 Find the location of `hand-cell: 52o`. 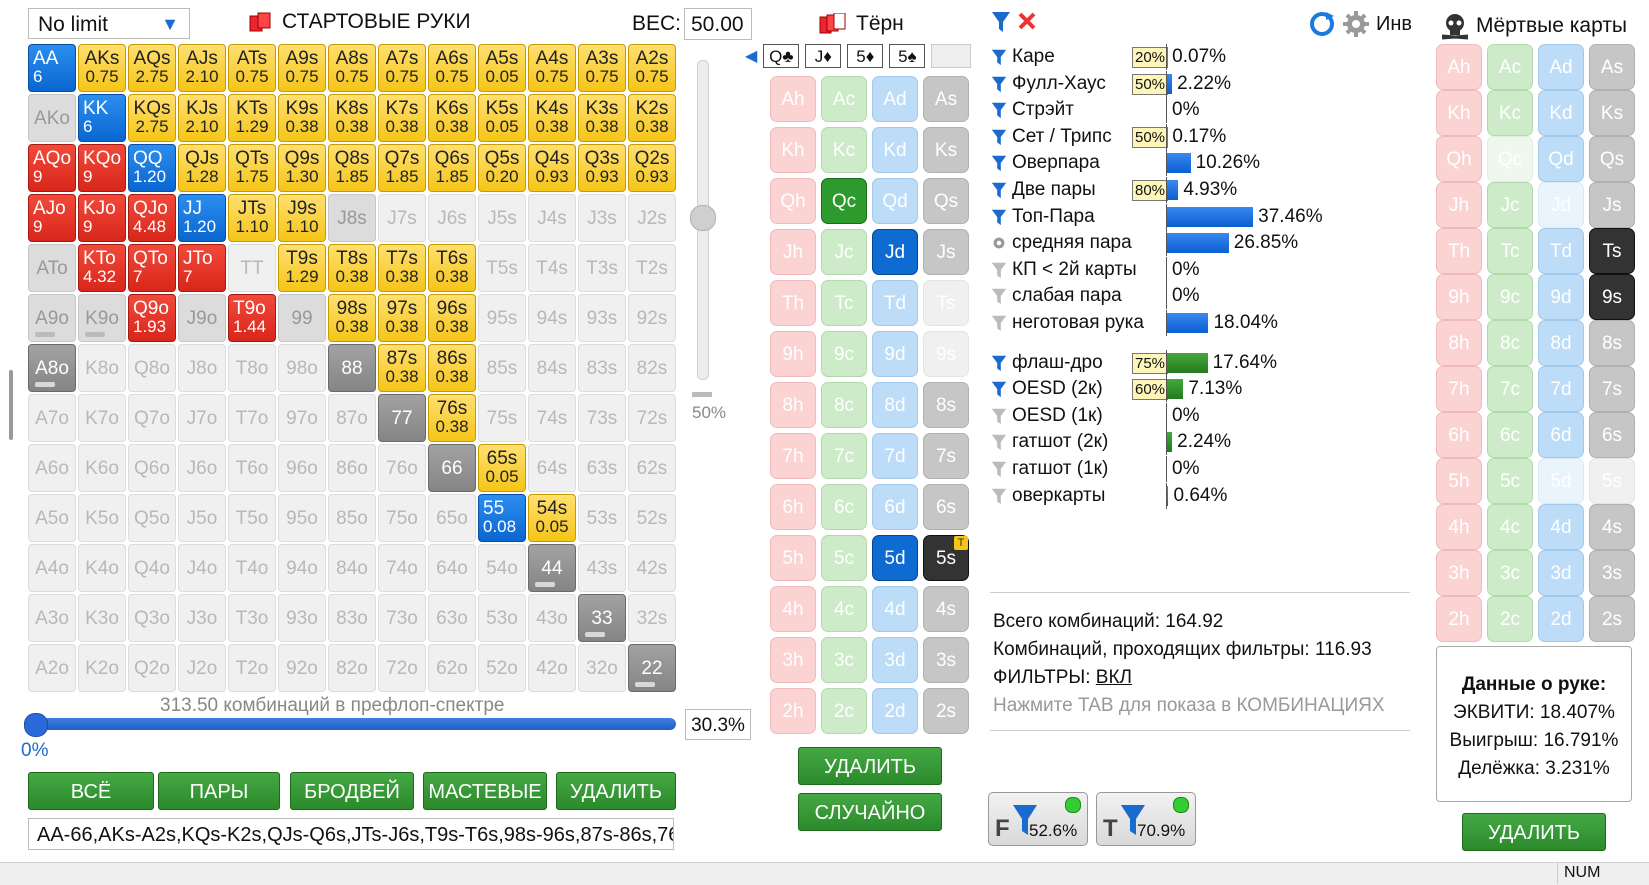

hand-cell: 52o is located at coordinates (502, 668).